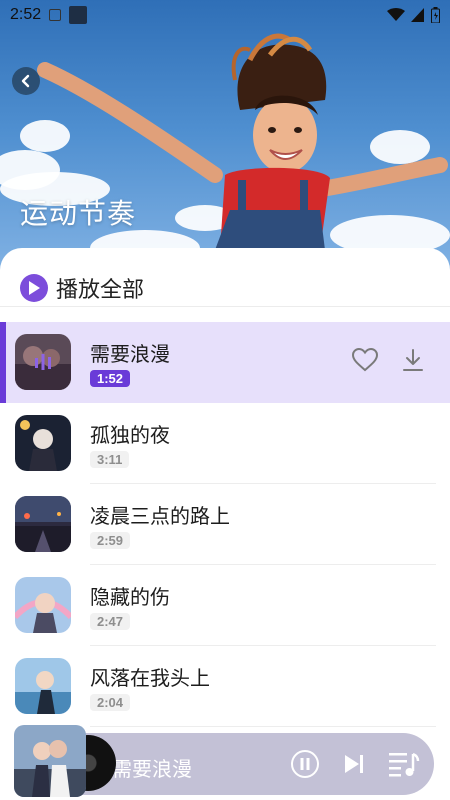 The image size is (450, 800). Describe the element at coordinates (225, 15) in the screenshot. I see `status-bar: 2:52` at that location.